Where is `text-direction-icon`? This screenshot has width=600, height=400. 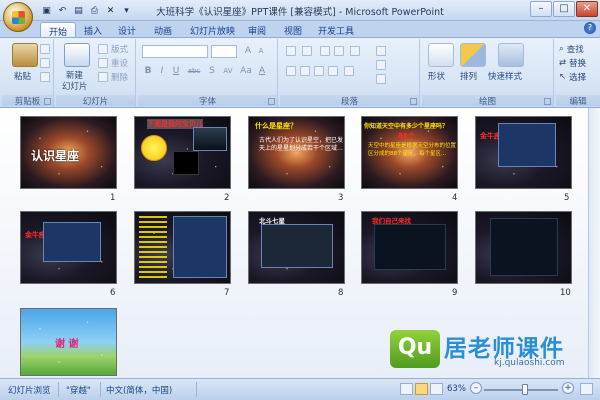 text-direction-icon is located at coordinates (381, 51).